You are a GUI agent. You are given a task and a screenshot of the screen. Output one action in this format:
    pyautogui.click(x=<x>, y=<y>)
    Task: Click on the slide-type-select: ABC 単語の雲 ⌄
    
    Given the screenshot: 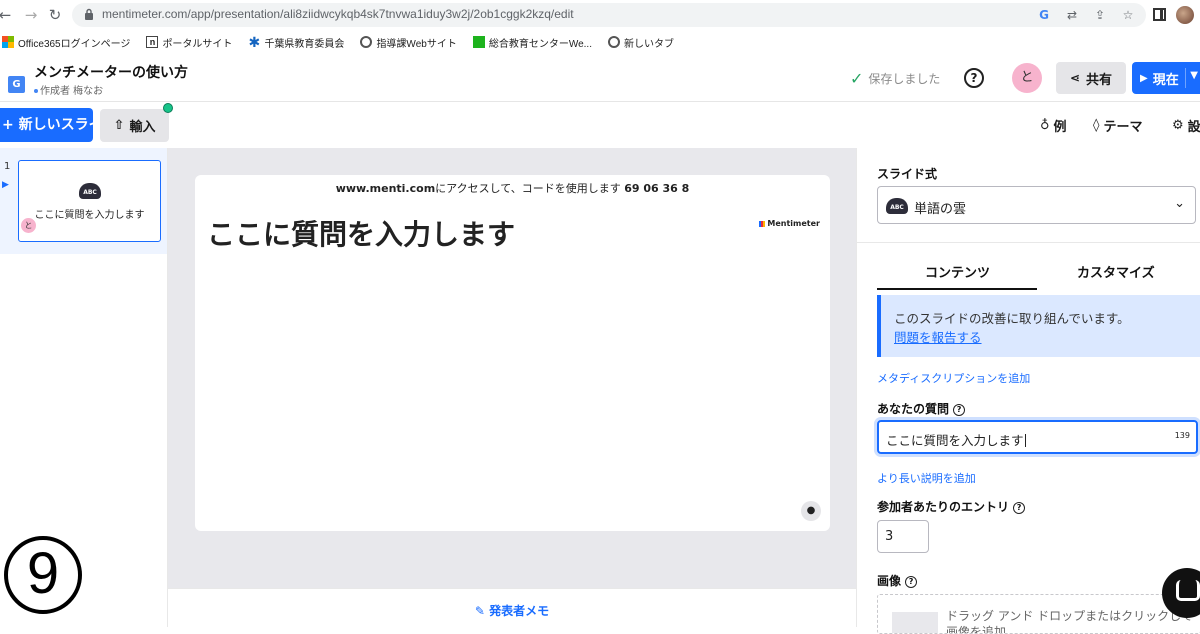 What is the action you would take?
    pyautogui.click(x=1036, y=205)
    